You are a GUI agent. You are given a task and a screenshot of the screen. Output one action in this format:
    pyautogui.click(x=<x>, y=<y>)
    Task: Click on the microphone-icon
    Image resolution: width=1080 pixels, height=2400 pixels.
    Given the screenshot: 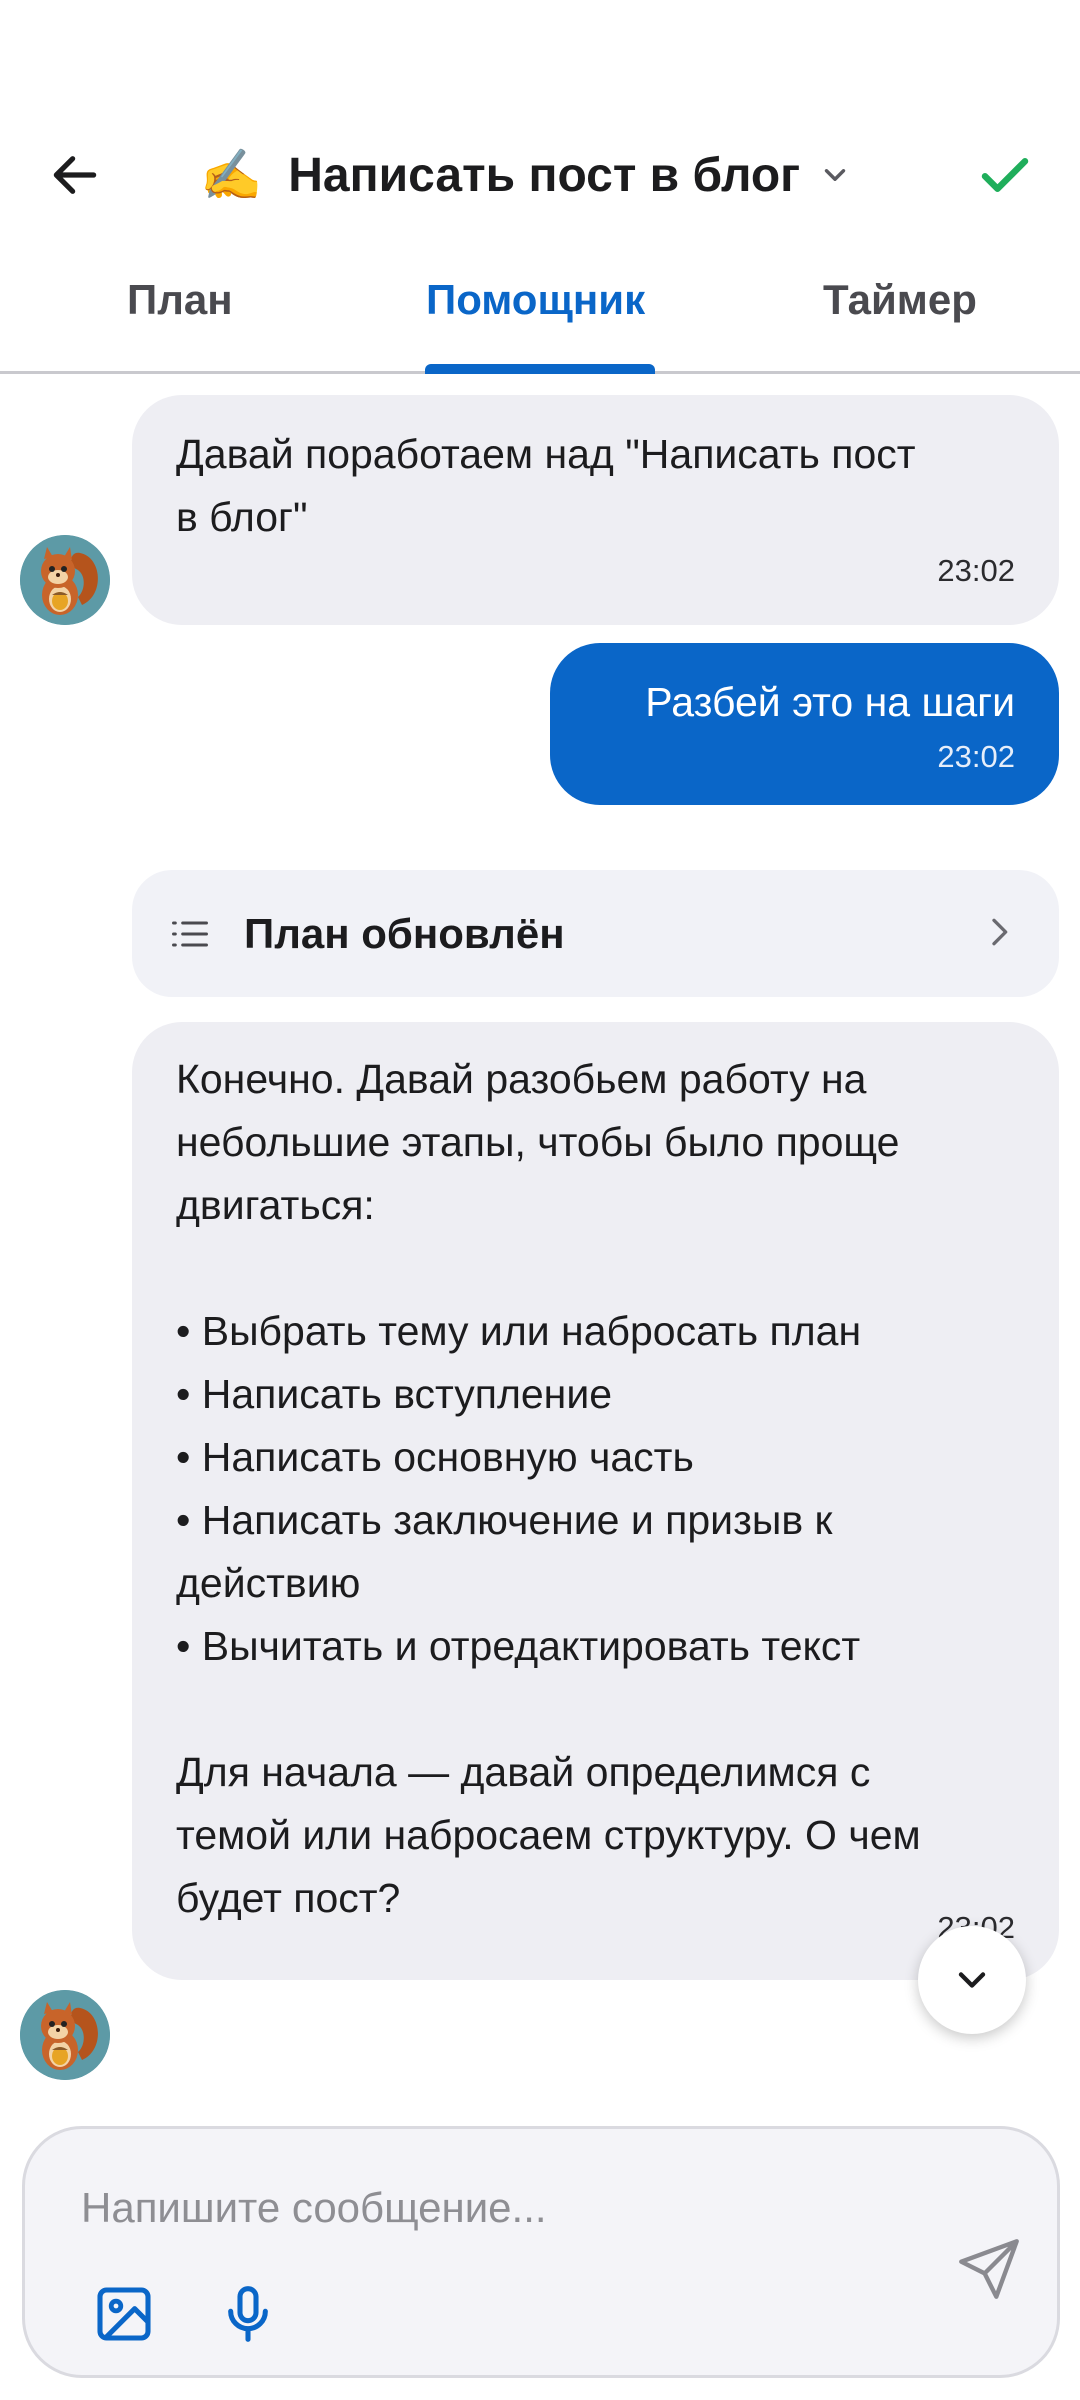 What is the action you would take?
    pyautogui.click(x=248, y=2314)
    